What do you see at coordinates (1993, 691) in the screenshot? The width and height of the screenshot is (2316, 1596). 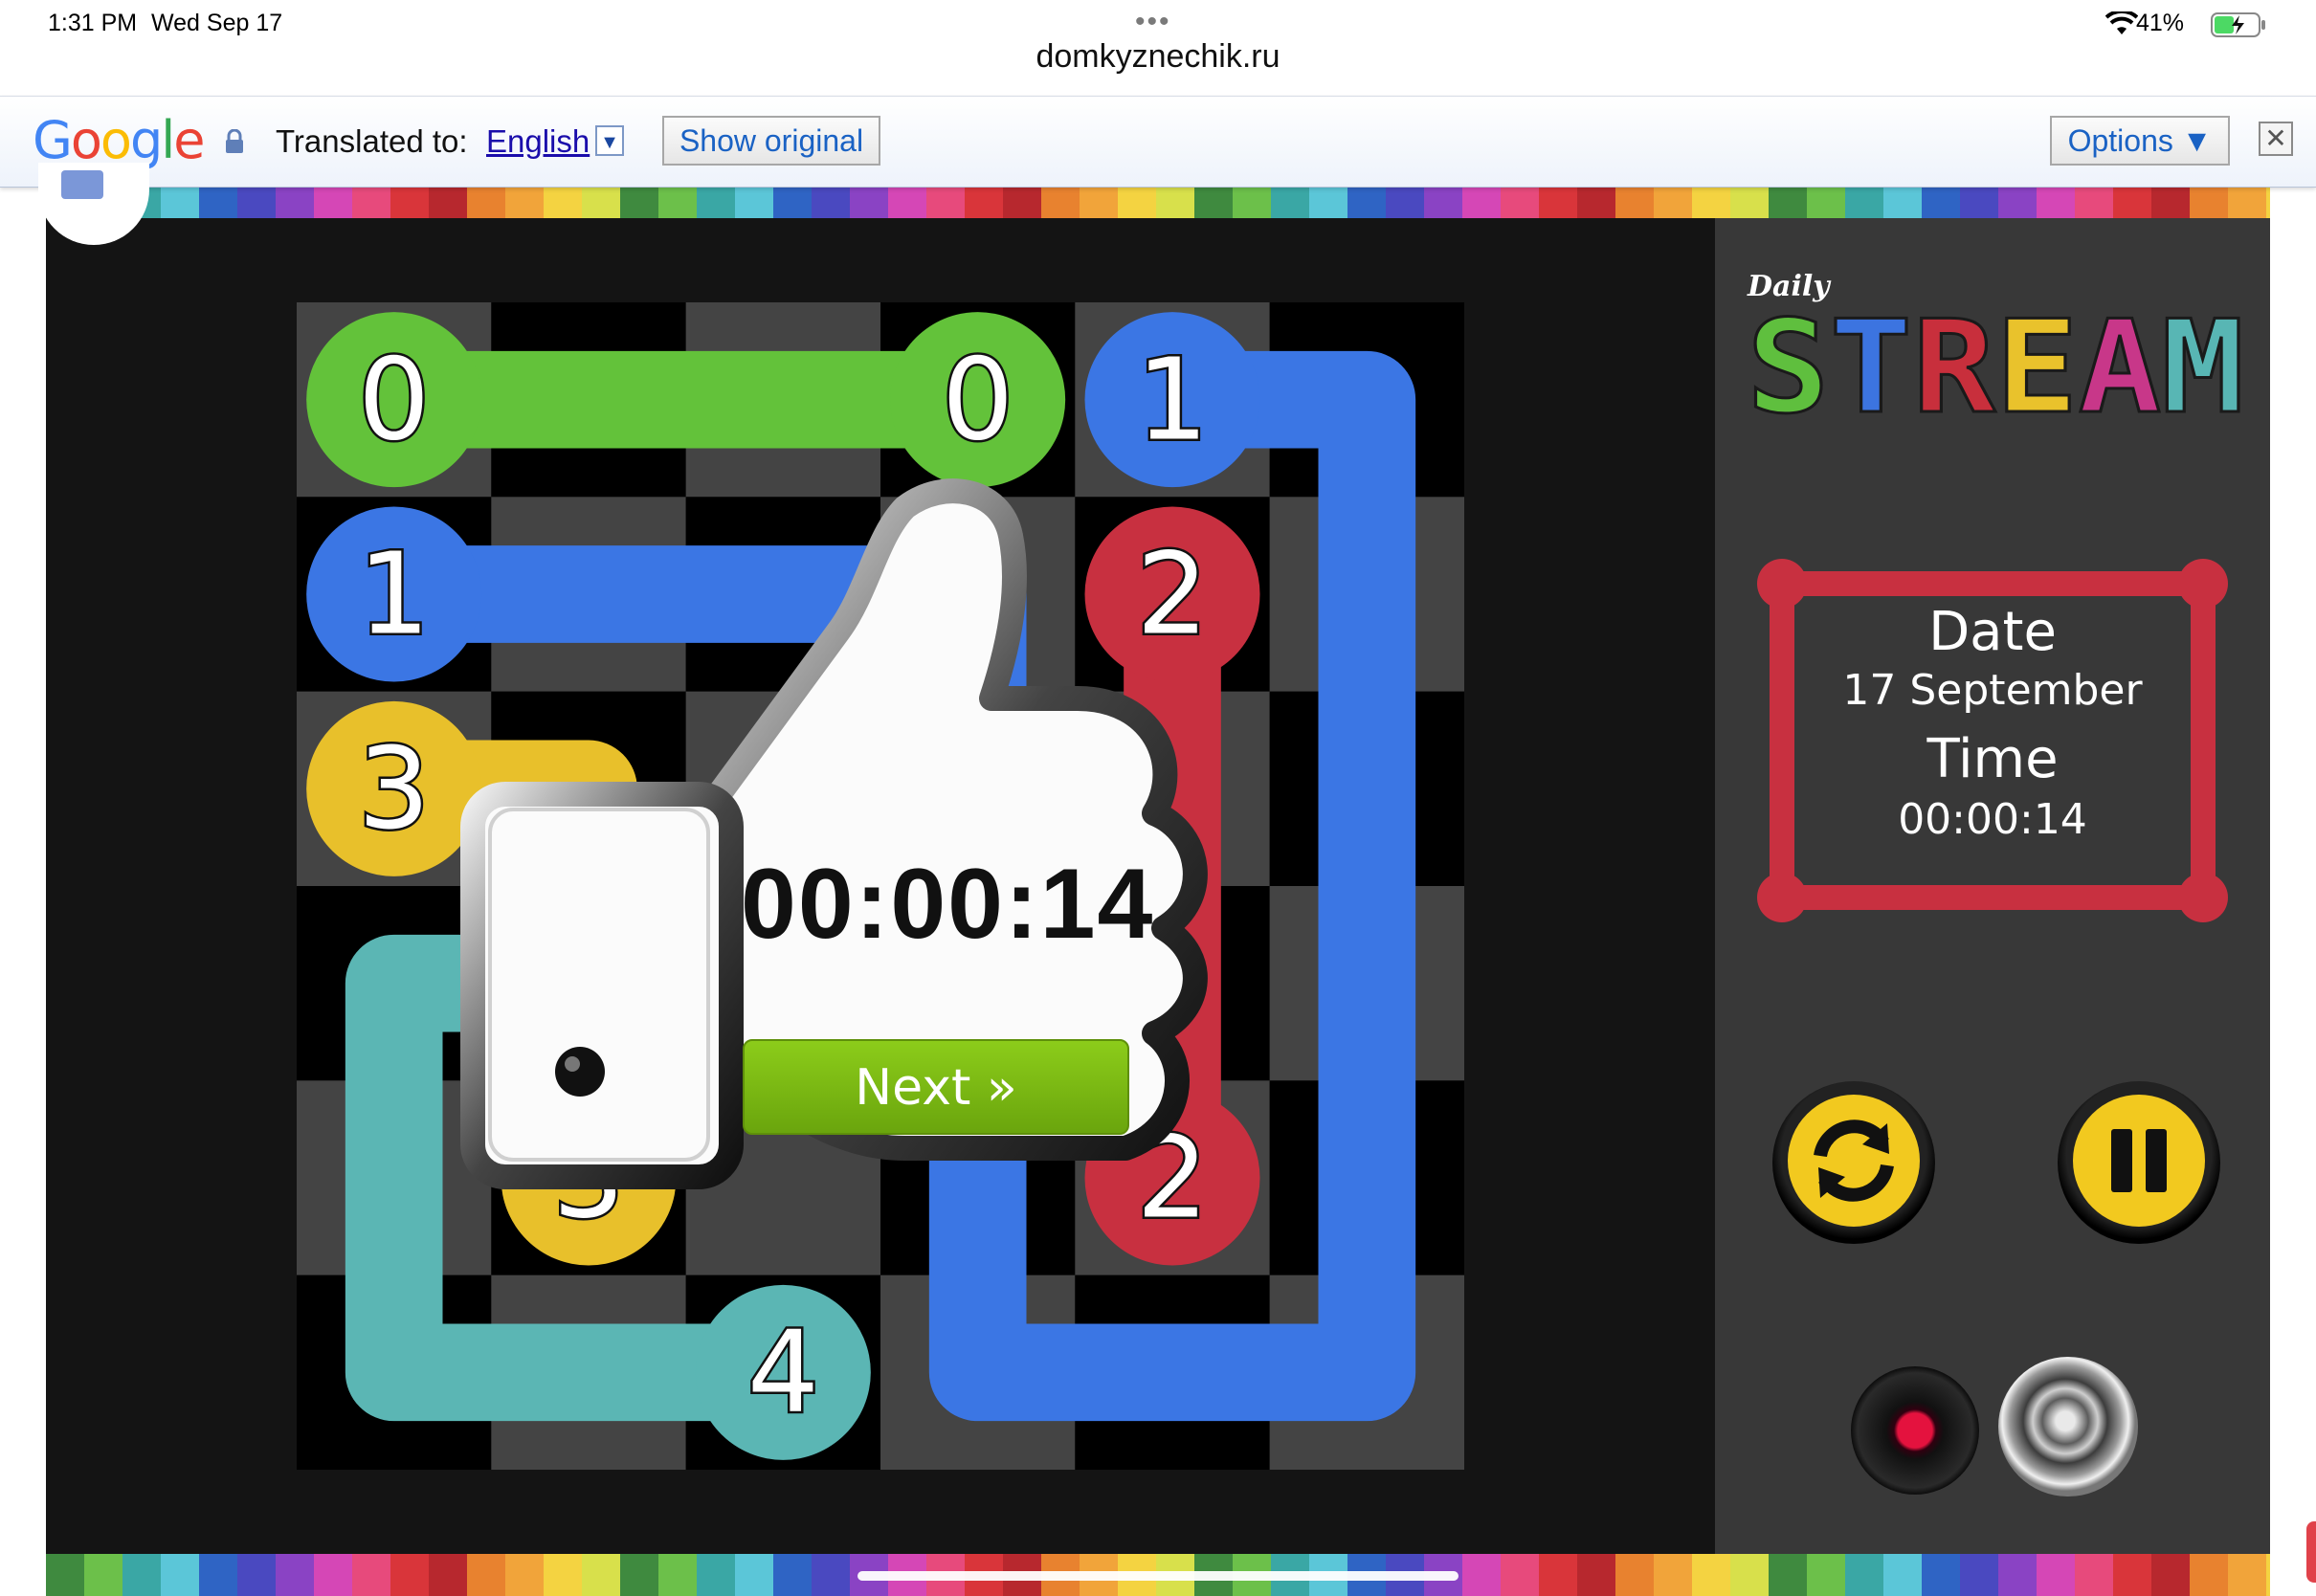 I see `date-value: 17 September` at bounding box center [1993, 691].